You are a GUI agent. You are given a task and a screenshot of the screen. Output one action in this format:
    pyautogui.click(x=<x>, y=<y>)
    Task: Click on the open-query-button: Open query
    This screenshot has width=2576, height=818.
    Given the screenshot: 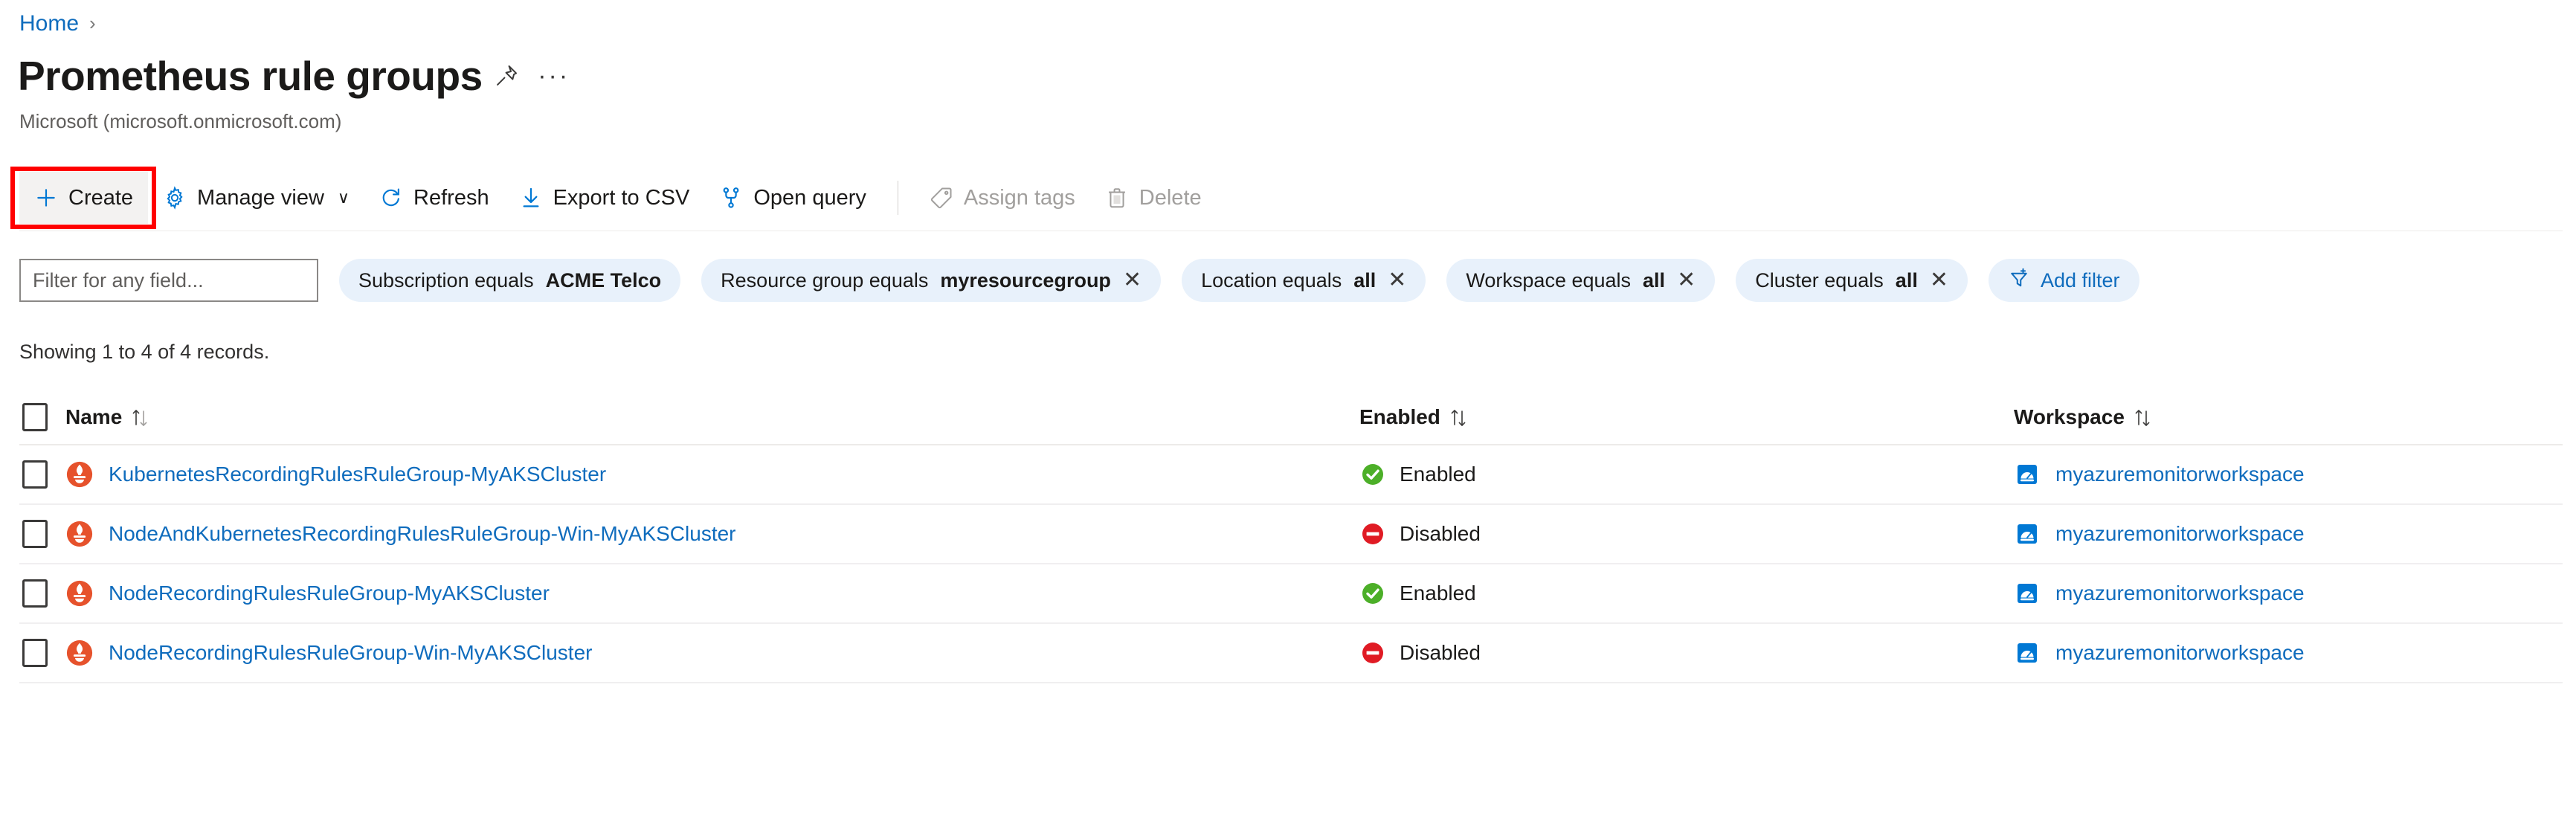 What is the action you would take?
    pyautogui.click(x=792, y=198)
    